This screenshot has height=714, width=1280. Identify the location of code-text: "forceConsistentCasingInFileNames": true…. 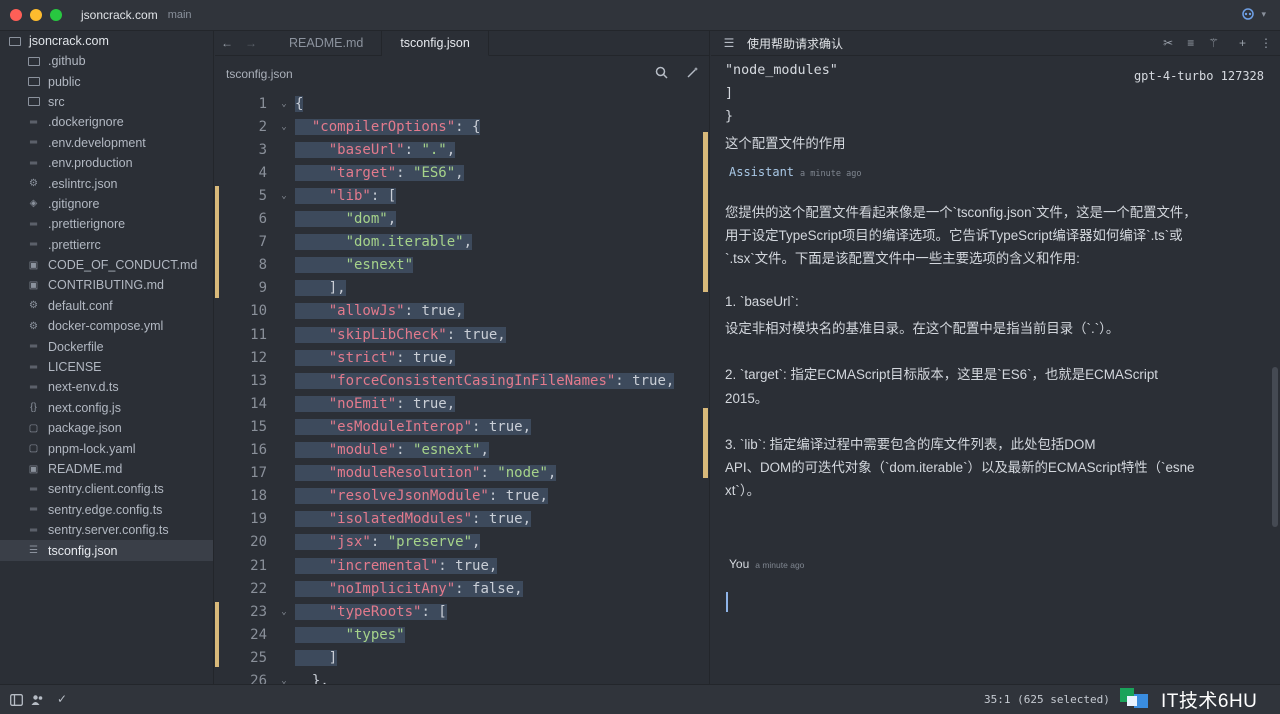
(485, 380).